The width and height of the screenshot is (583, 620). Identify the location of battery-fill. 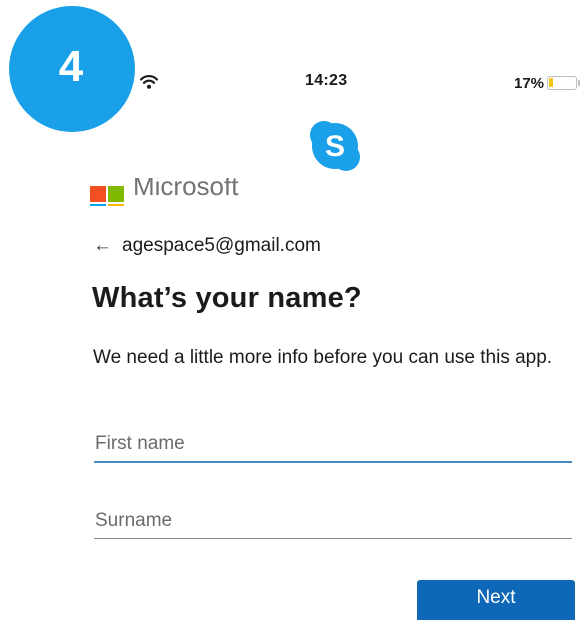
(551, 82).